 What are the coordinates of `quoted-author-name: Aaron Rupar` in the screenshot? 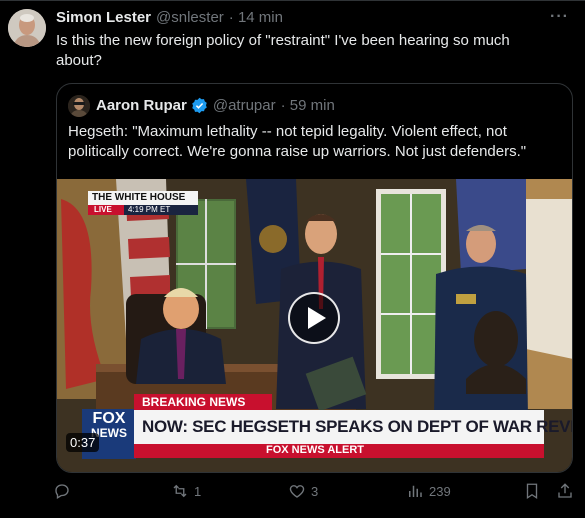 It's located at (141, 105).